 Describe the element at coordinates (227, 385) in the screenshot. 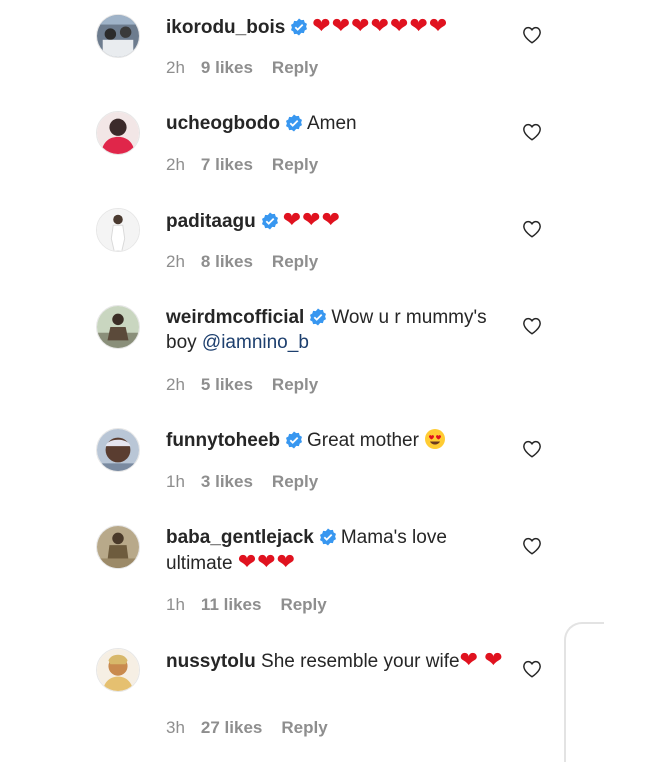

I see `likes-count: 5 likes` at that location.